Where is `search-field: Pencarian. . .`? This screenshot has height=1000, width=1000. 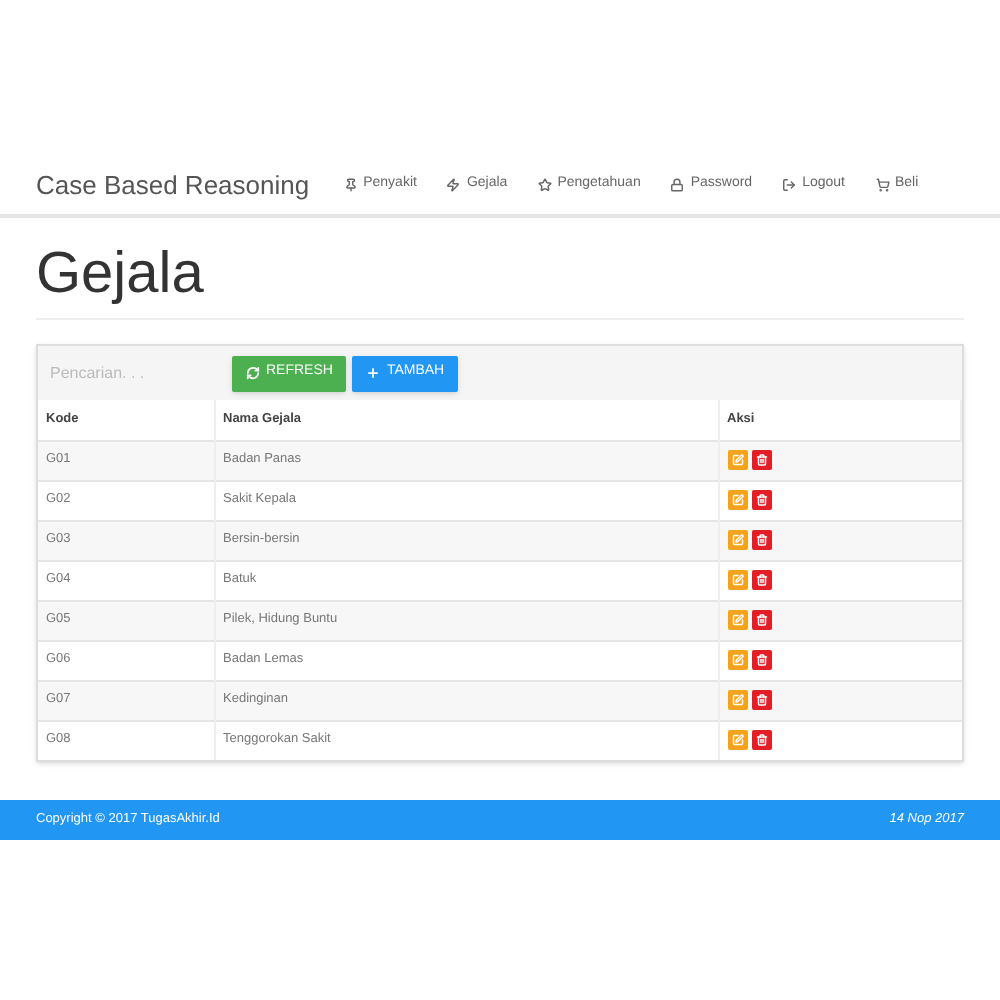 search-field: Pencarian. . . is located at coordinates (136, 373).